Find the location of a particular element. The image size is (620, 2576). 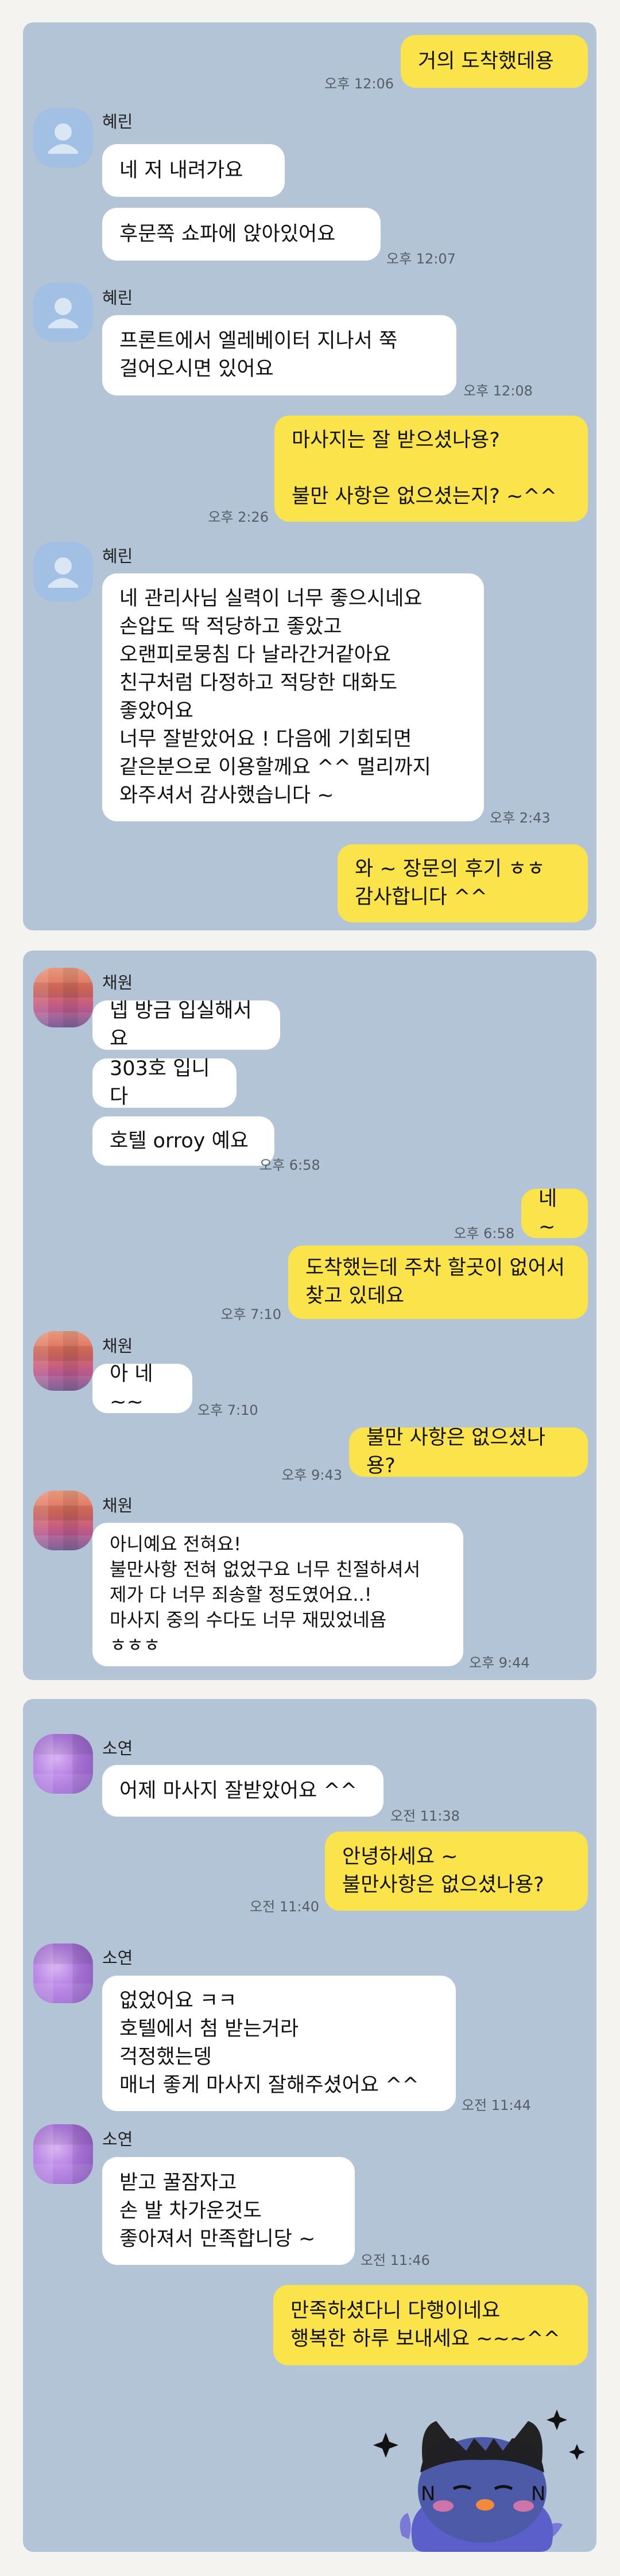

message-bubble-received: 받고 꿀잠자고 손 발 차가운것도 좋아져서 만족합니당 ~ is located at coordinates (228, 2211).